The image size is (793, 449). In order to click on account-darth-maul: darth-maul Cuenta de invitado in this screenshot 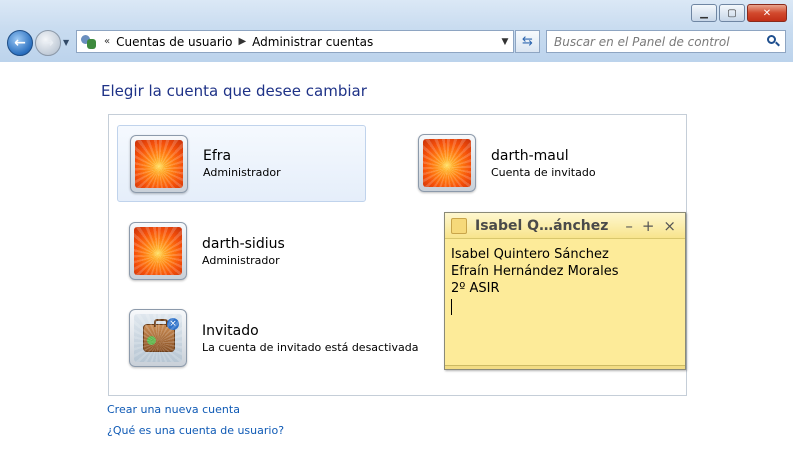, I will do `click(548, 163)`.